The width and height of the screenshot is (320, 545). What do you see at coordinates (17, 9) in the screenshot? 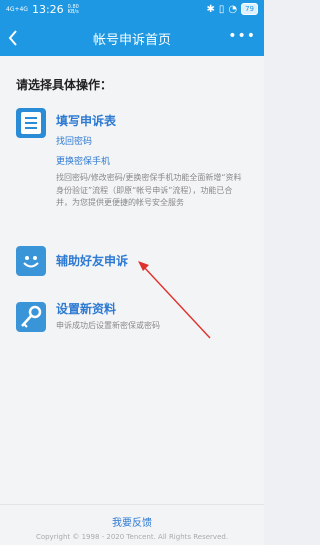
I see `signal-indicator: 4G+4G` at bounding box center [17, 9].